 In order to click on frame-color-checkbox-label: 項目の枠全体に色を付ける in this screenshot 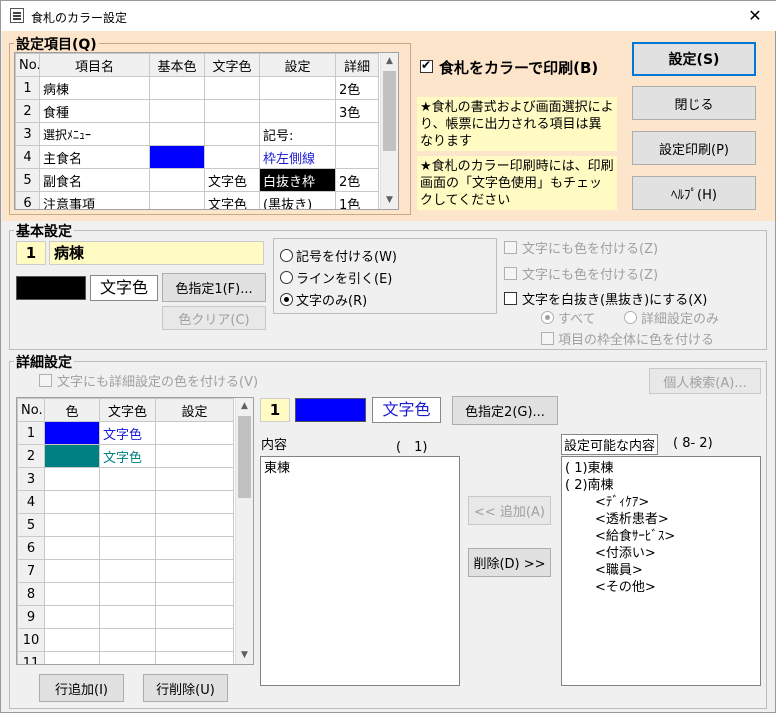, I will do `click(636, 338)`.